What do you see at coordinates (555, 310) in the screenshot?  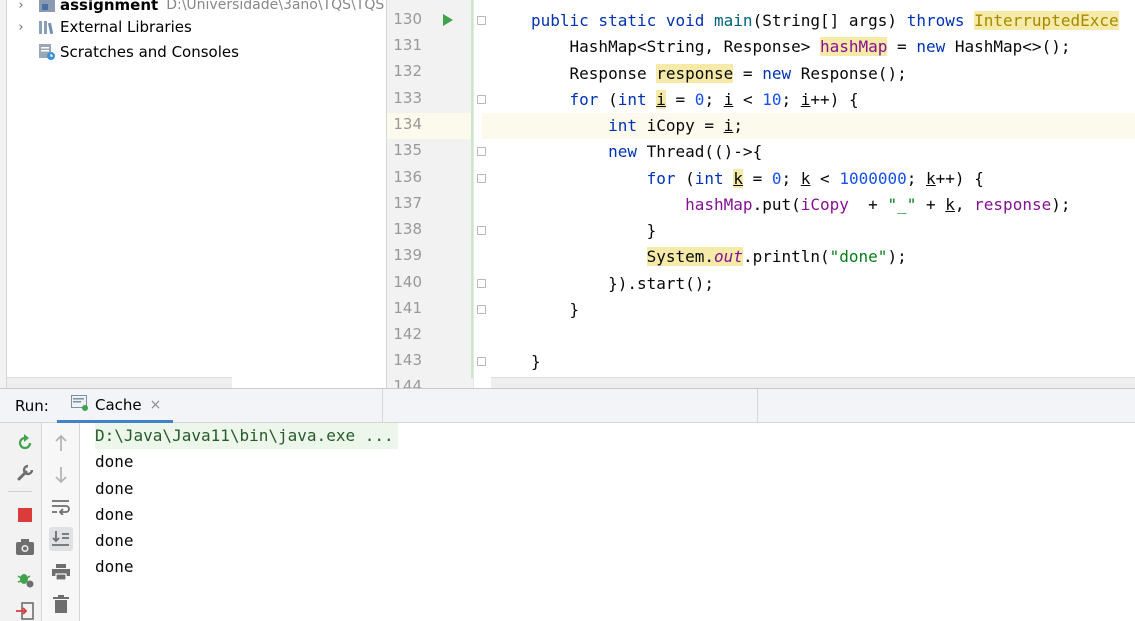 I see `code-line-141: }` at bounding box center [555, 310].